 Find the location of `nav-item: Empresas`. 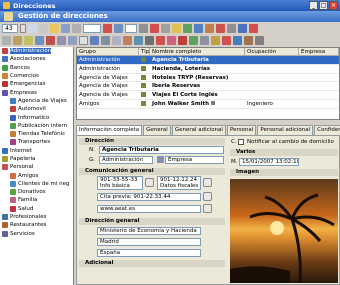

nav-item: Empresas is located at coordinates (36, 92).